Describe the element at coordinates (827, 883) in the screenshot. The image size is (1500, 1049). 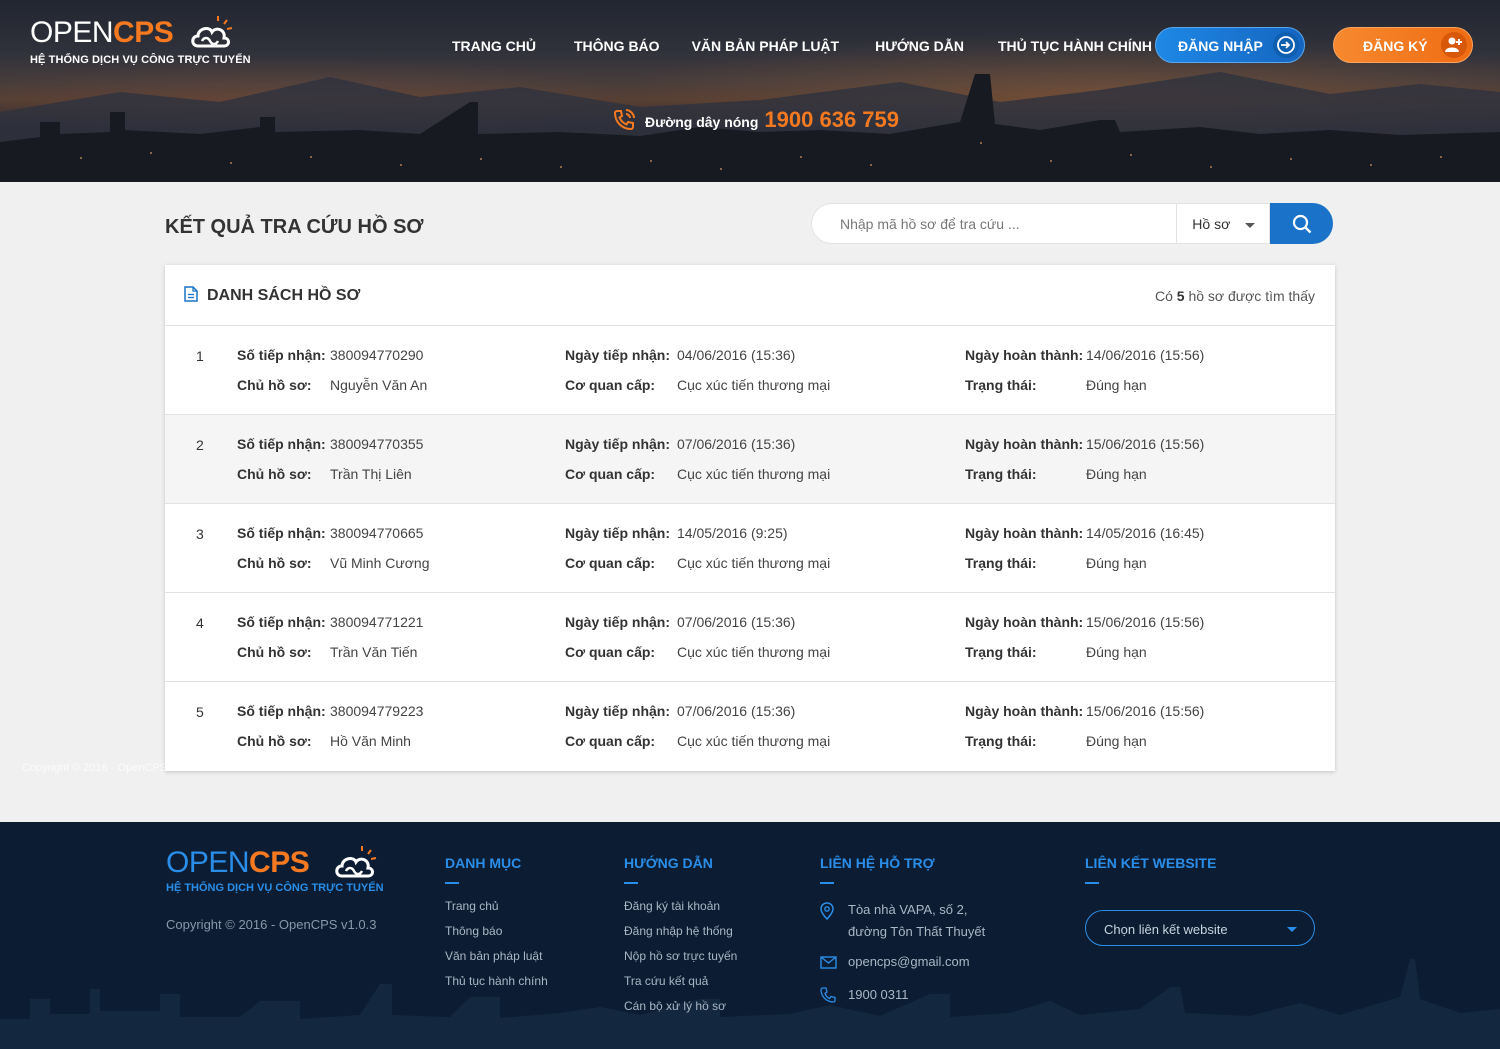
I see `footer-col-divider` at that location.